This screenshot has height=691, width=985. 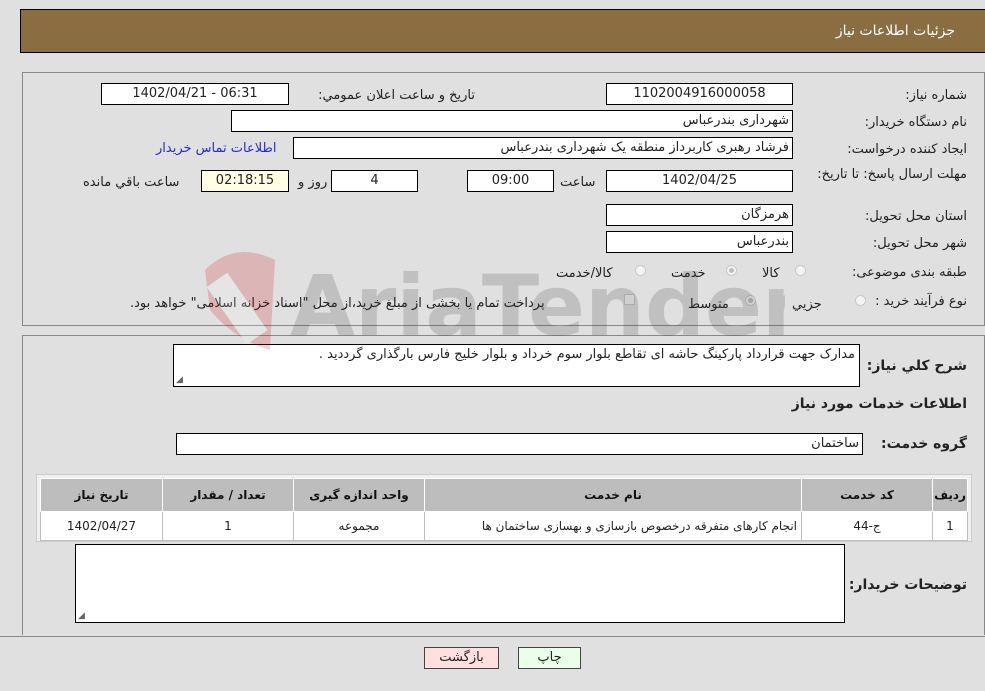 I want to click on province-field: هرمزگان, so click(x=699, y=215).